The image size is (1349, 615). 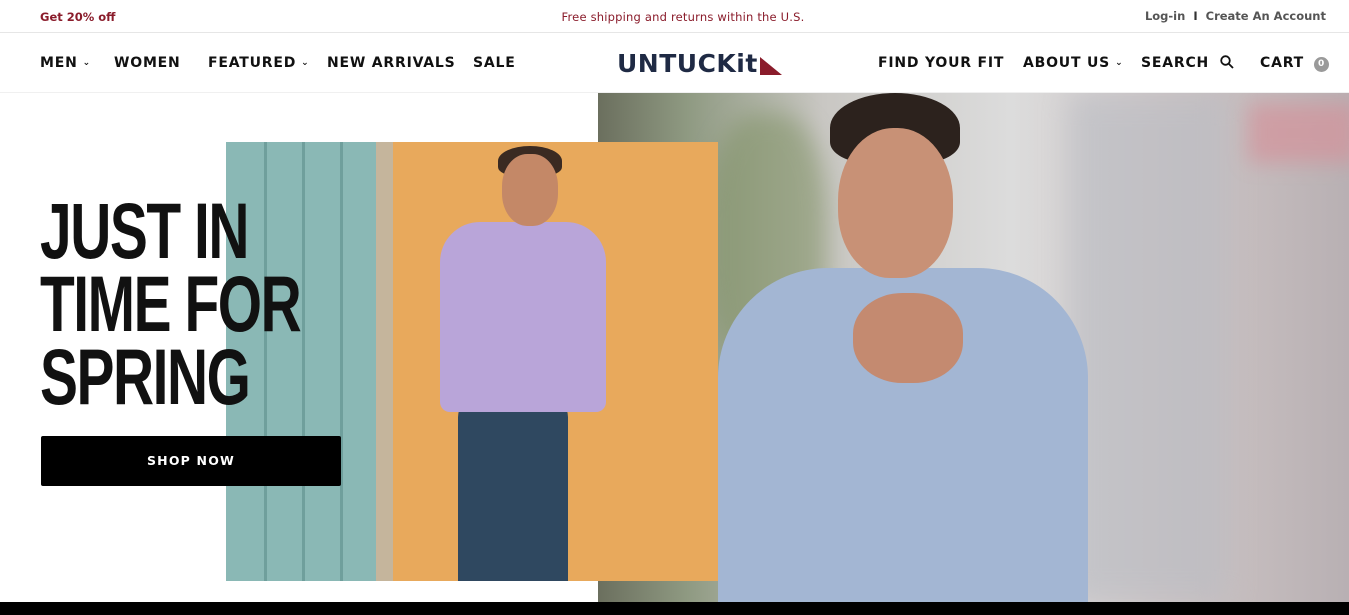 I want to click on nav-label: FIND YOUR FIT, so click(x=941, y=63).